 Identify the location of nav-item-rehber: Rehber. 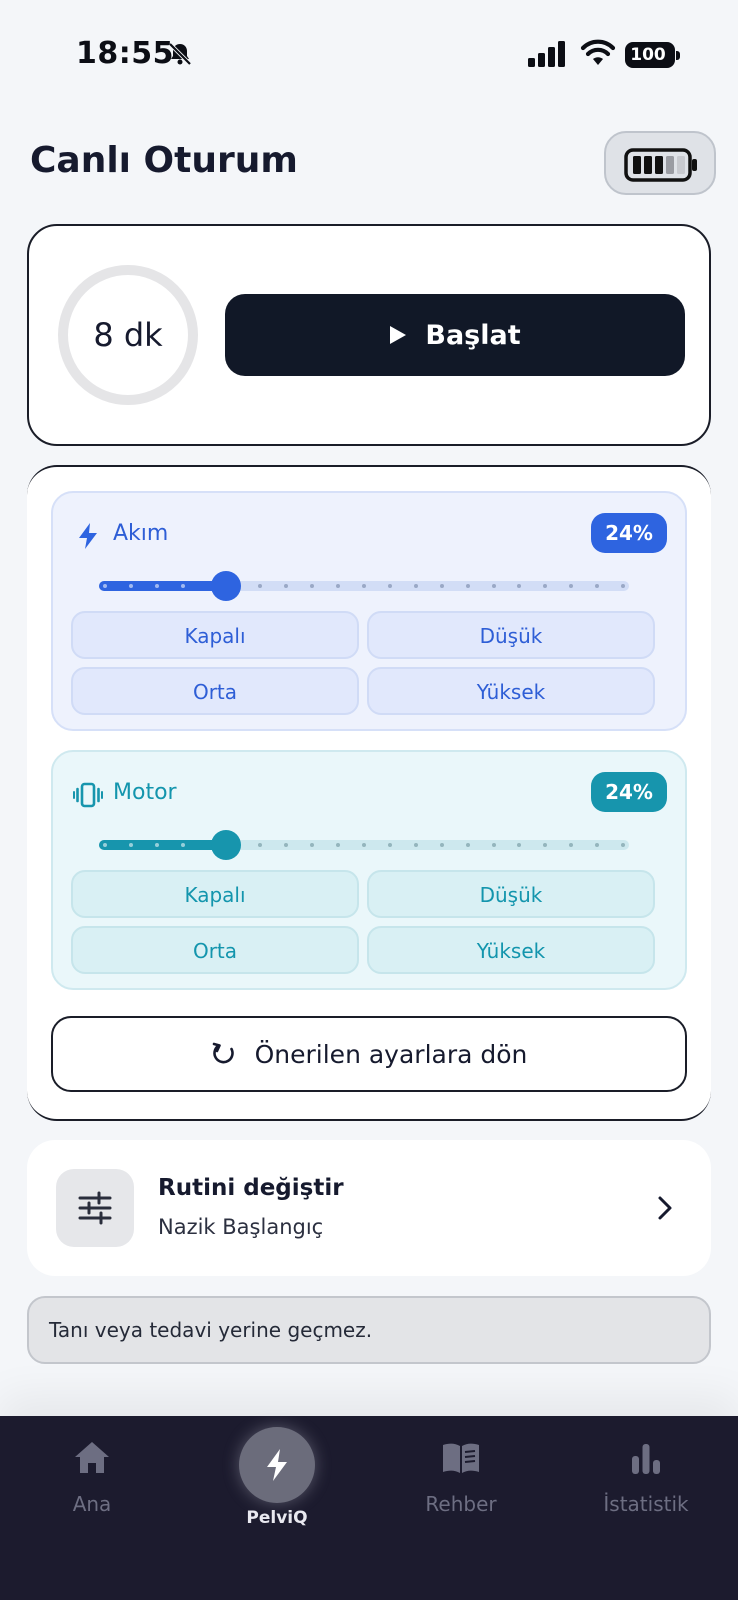
(461, 1481).